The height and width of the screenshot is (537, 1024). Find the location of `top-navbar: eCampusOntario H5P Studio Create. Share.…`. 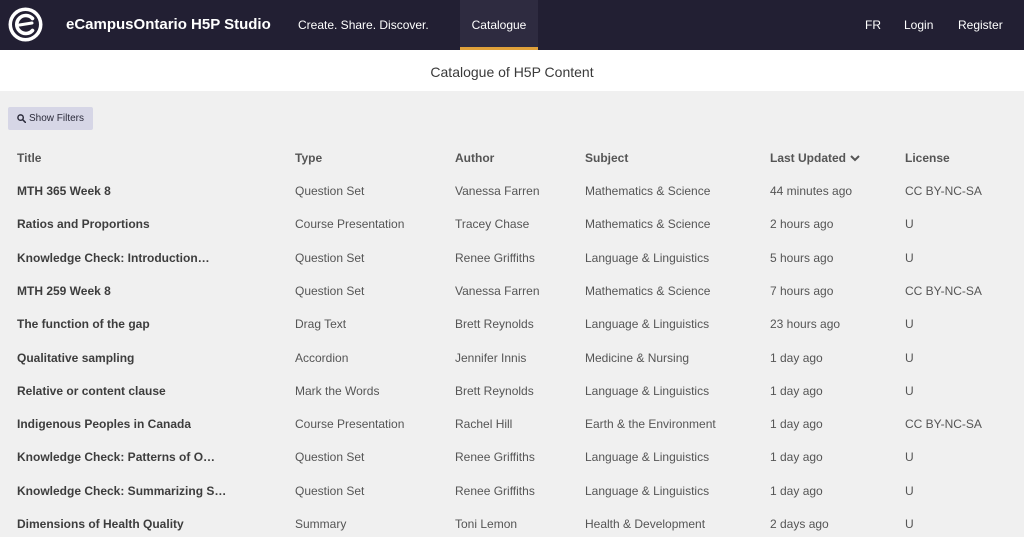

top-navbar: eCampusOntario H5P Studio Create. Share.… is located at coordinates (512, 25).